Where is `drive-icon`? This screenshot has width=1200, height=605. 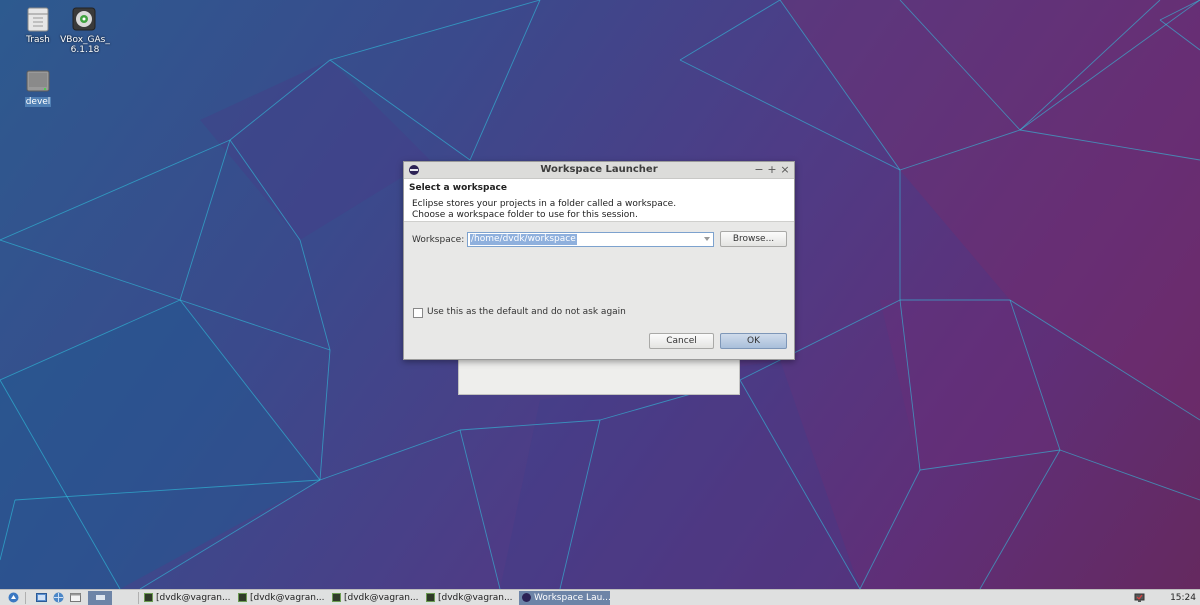
drive-icon is located at coordinates (38, 81).